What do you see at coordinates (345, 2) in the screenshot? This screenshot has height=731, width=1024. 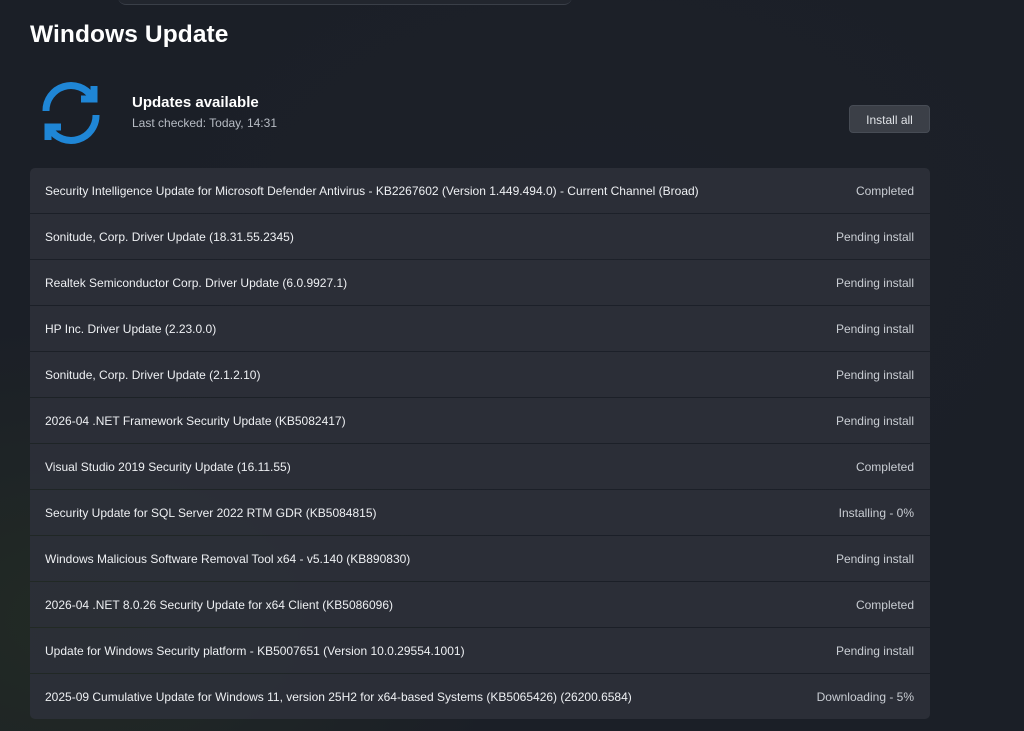 I see `search-box-edge` at bounding box center [345, 2].